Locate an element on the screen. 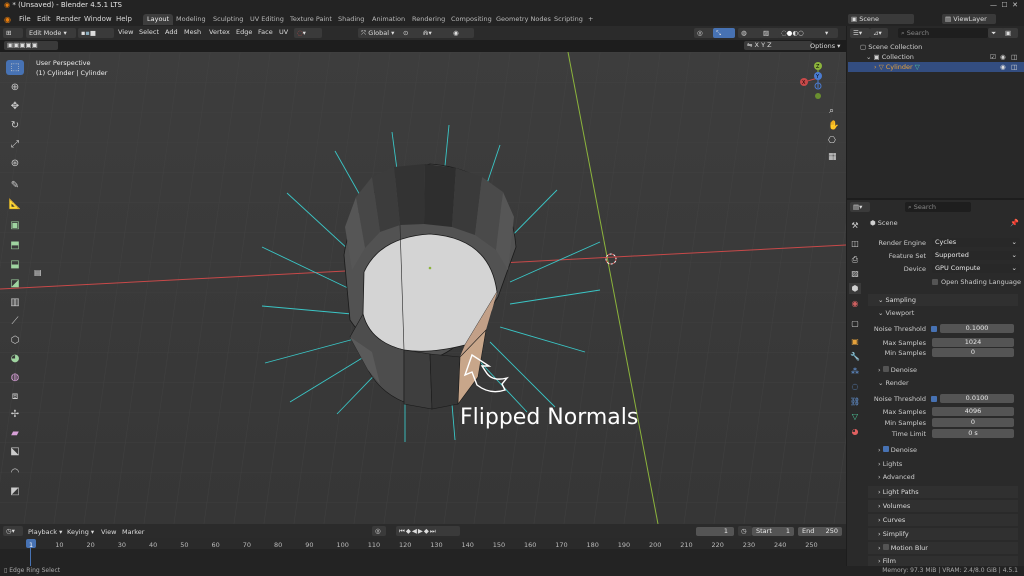 Image resolution: width=1024 pixels, height=576 pixels. bevel-tool-icon: ◪ is located at coordinates (15, 283).